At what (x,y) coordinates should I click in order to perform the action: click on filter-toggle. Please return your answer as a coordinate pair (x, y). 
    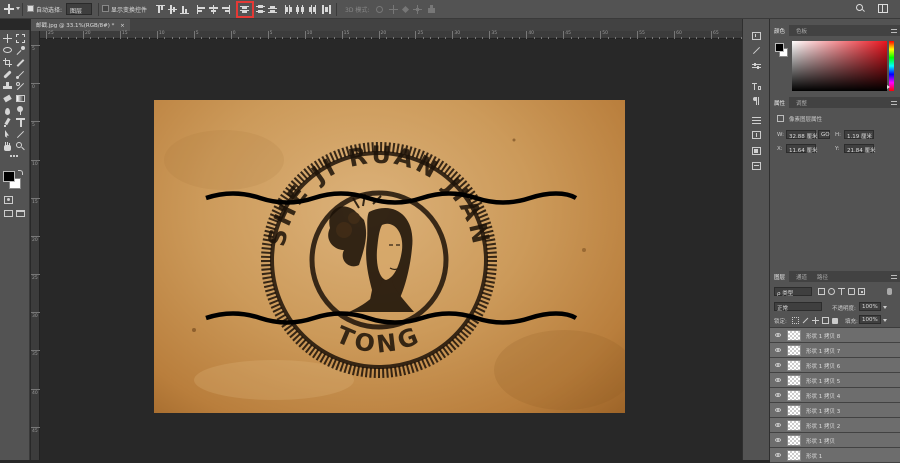
    Looking at the image, I should click on (889, 291).